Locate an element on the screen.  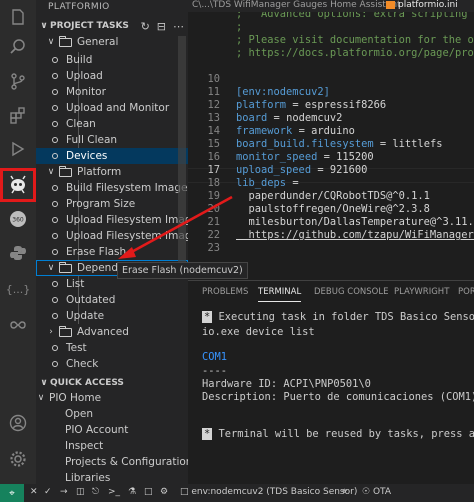
trash-icon: ◫ is located at coordinates (80, 492).